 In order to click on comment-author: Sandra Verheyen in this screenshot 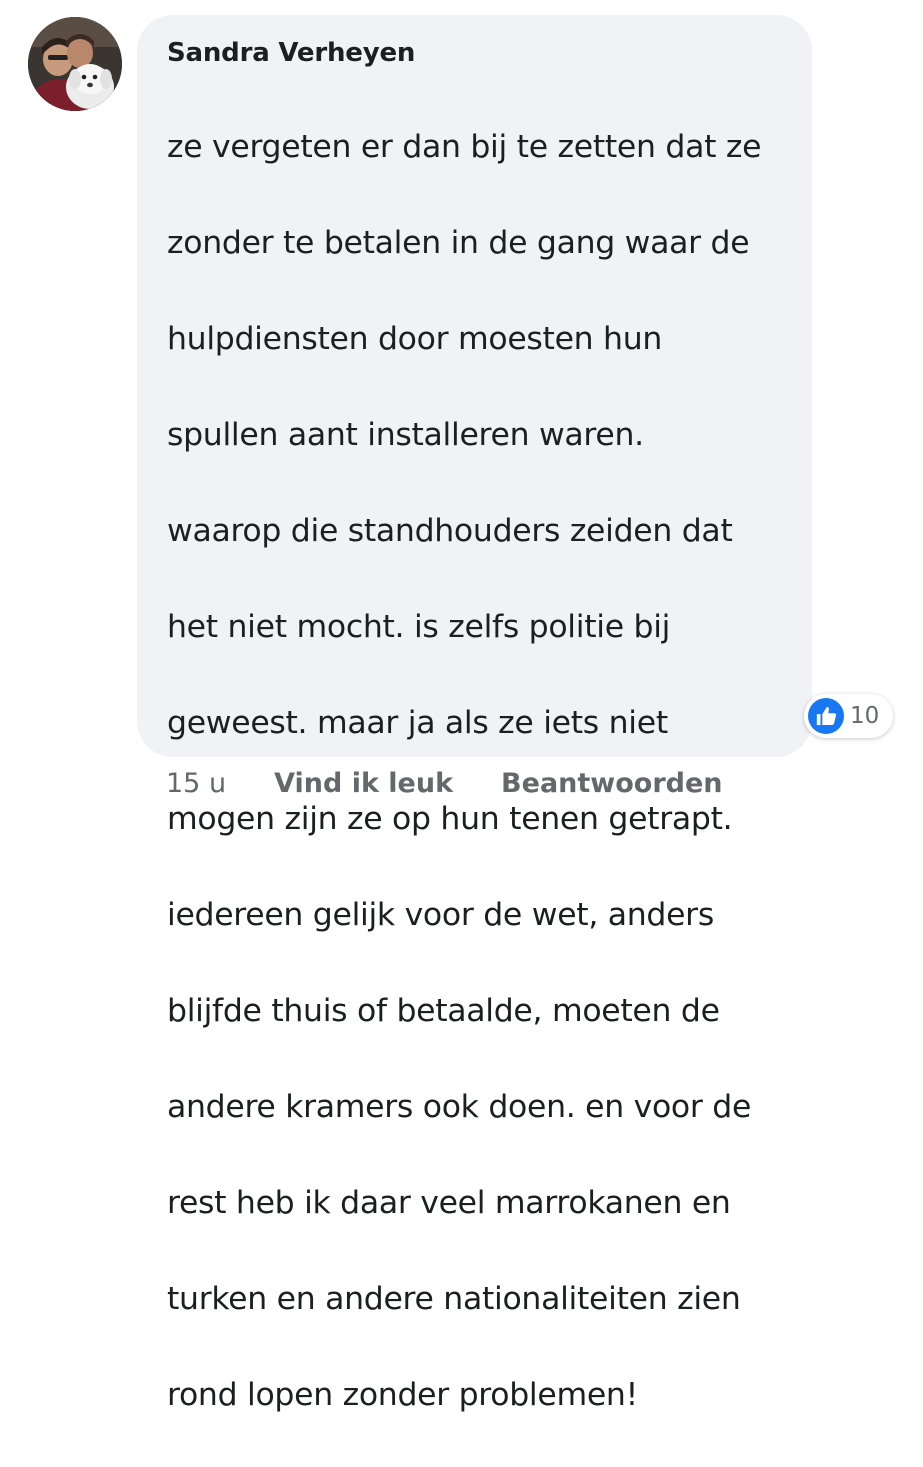, I will do `click(489, 53)`.